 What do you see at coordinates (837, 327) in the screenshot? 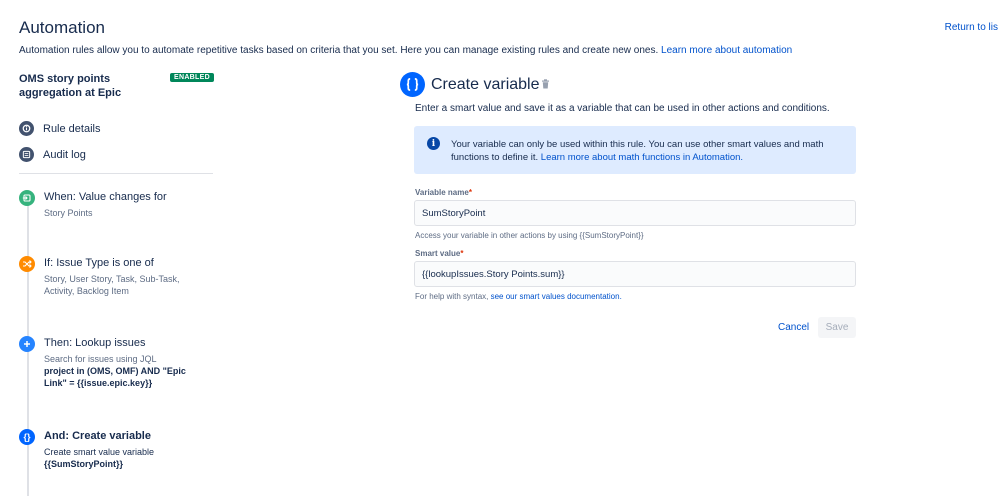
I see `save-button: Save` at bounding box center [837, 327].